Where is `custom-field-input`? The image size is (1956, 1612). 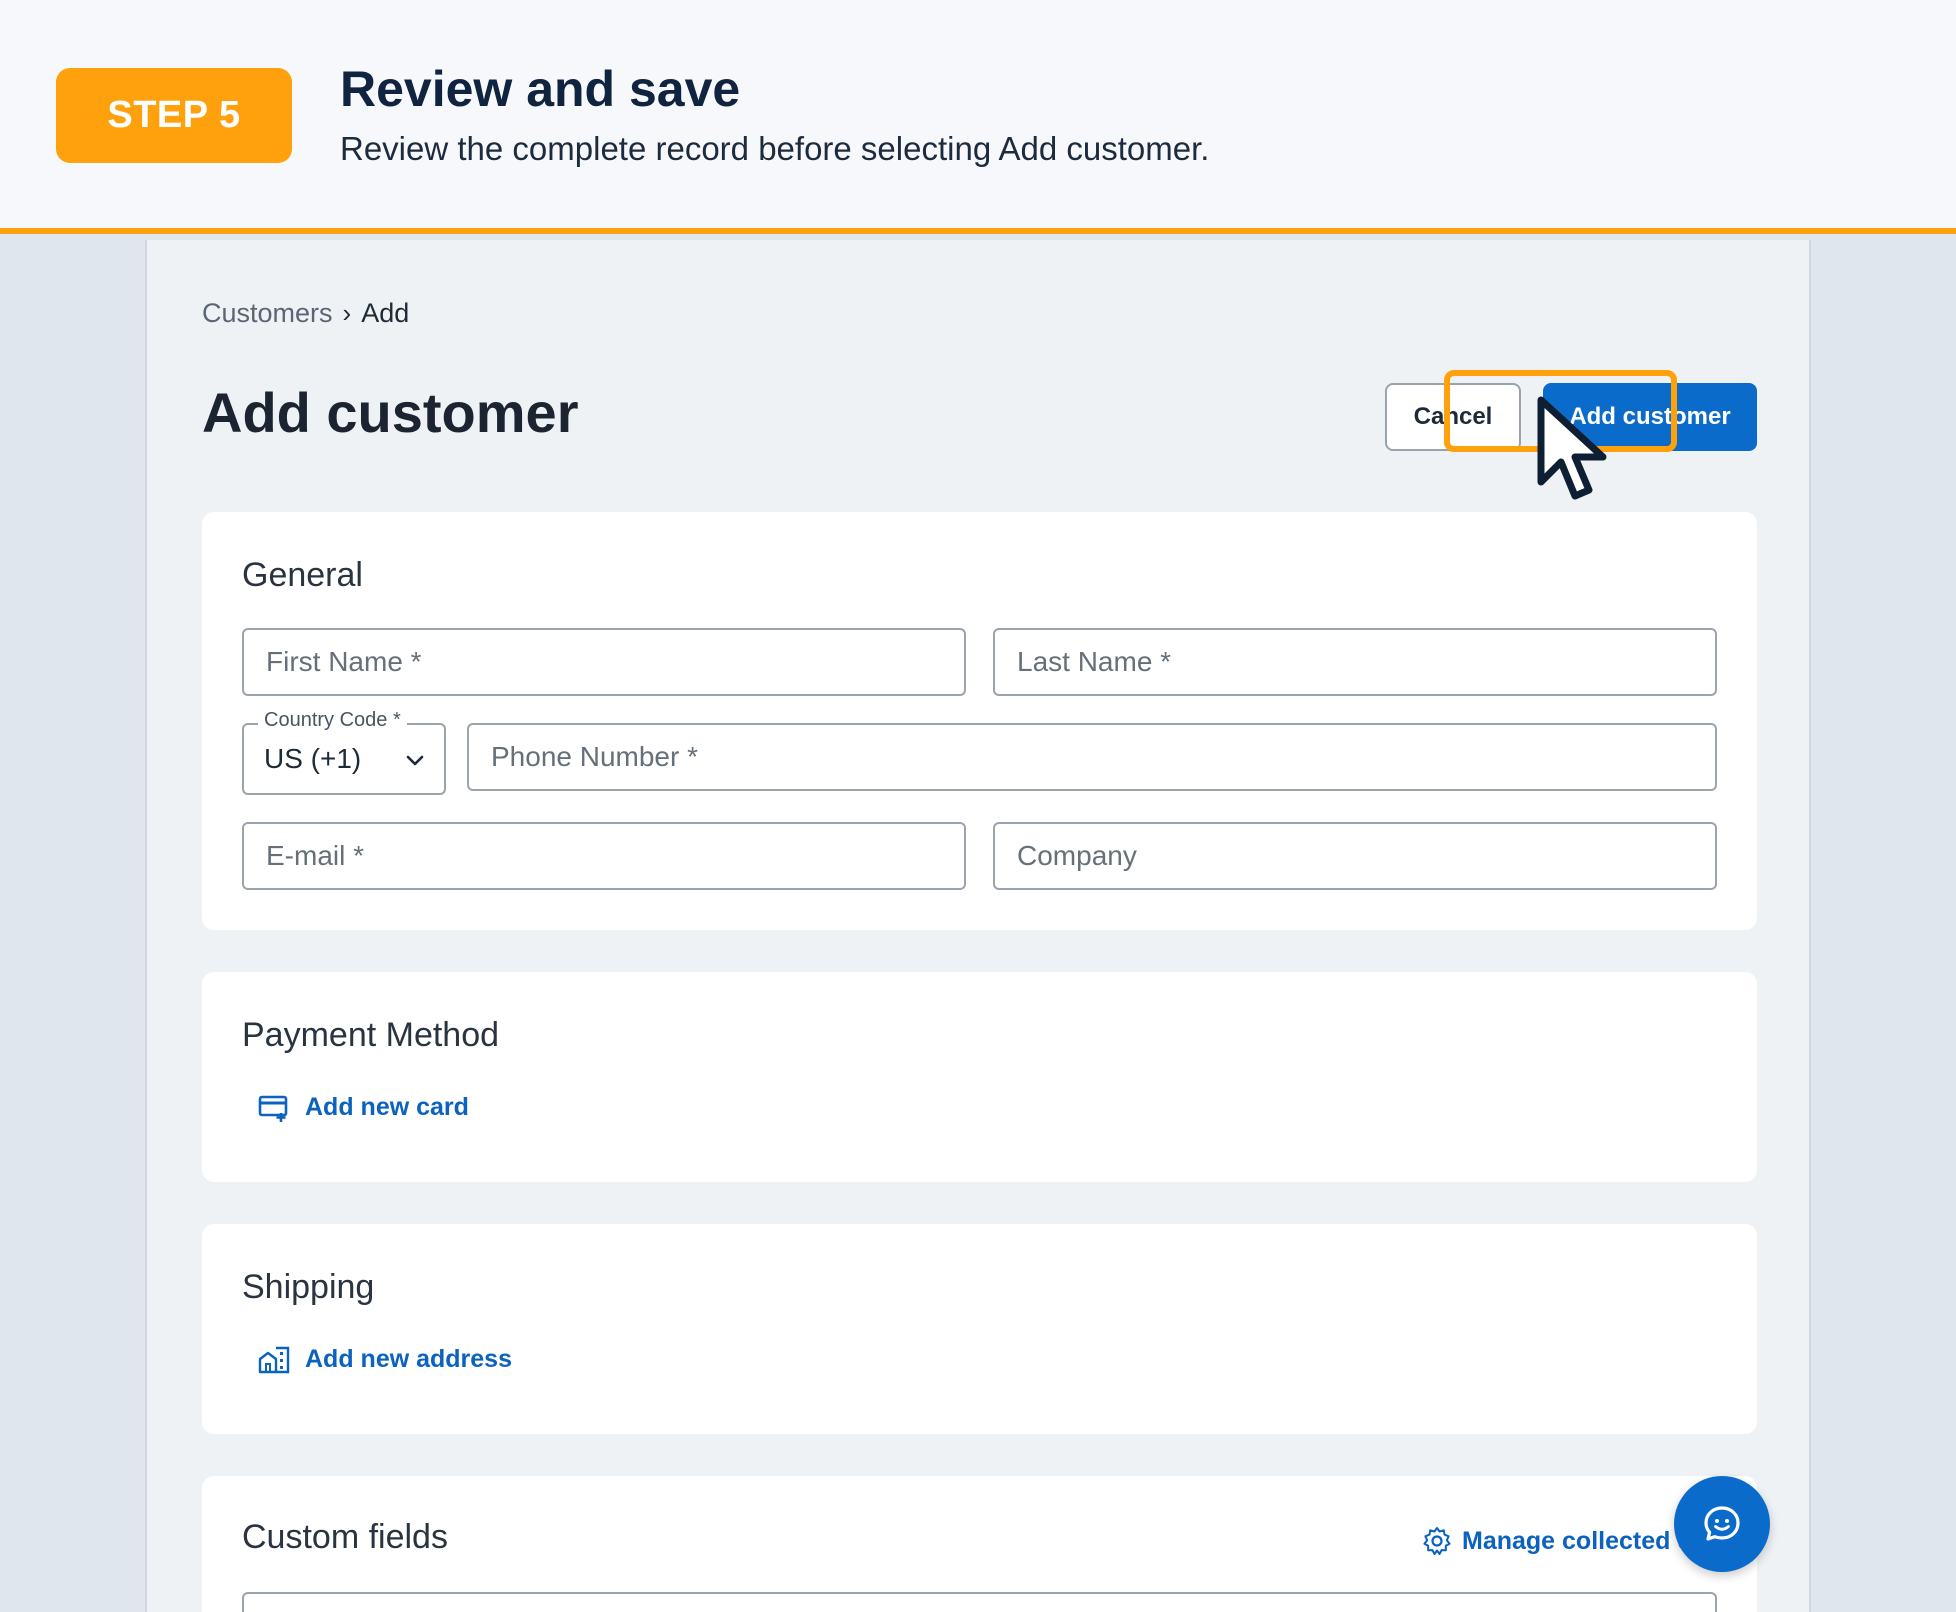 custom-field-input is located at coordinates (979, 1602).